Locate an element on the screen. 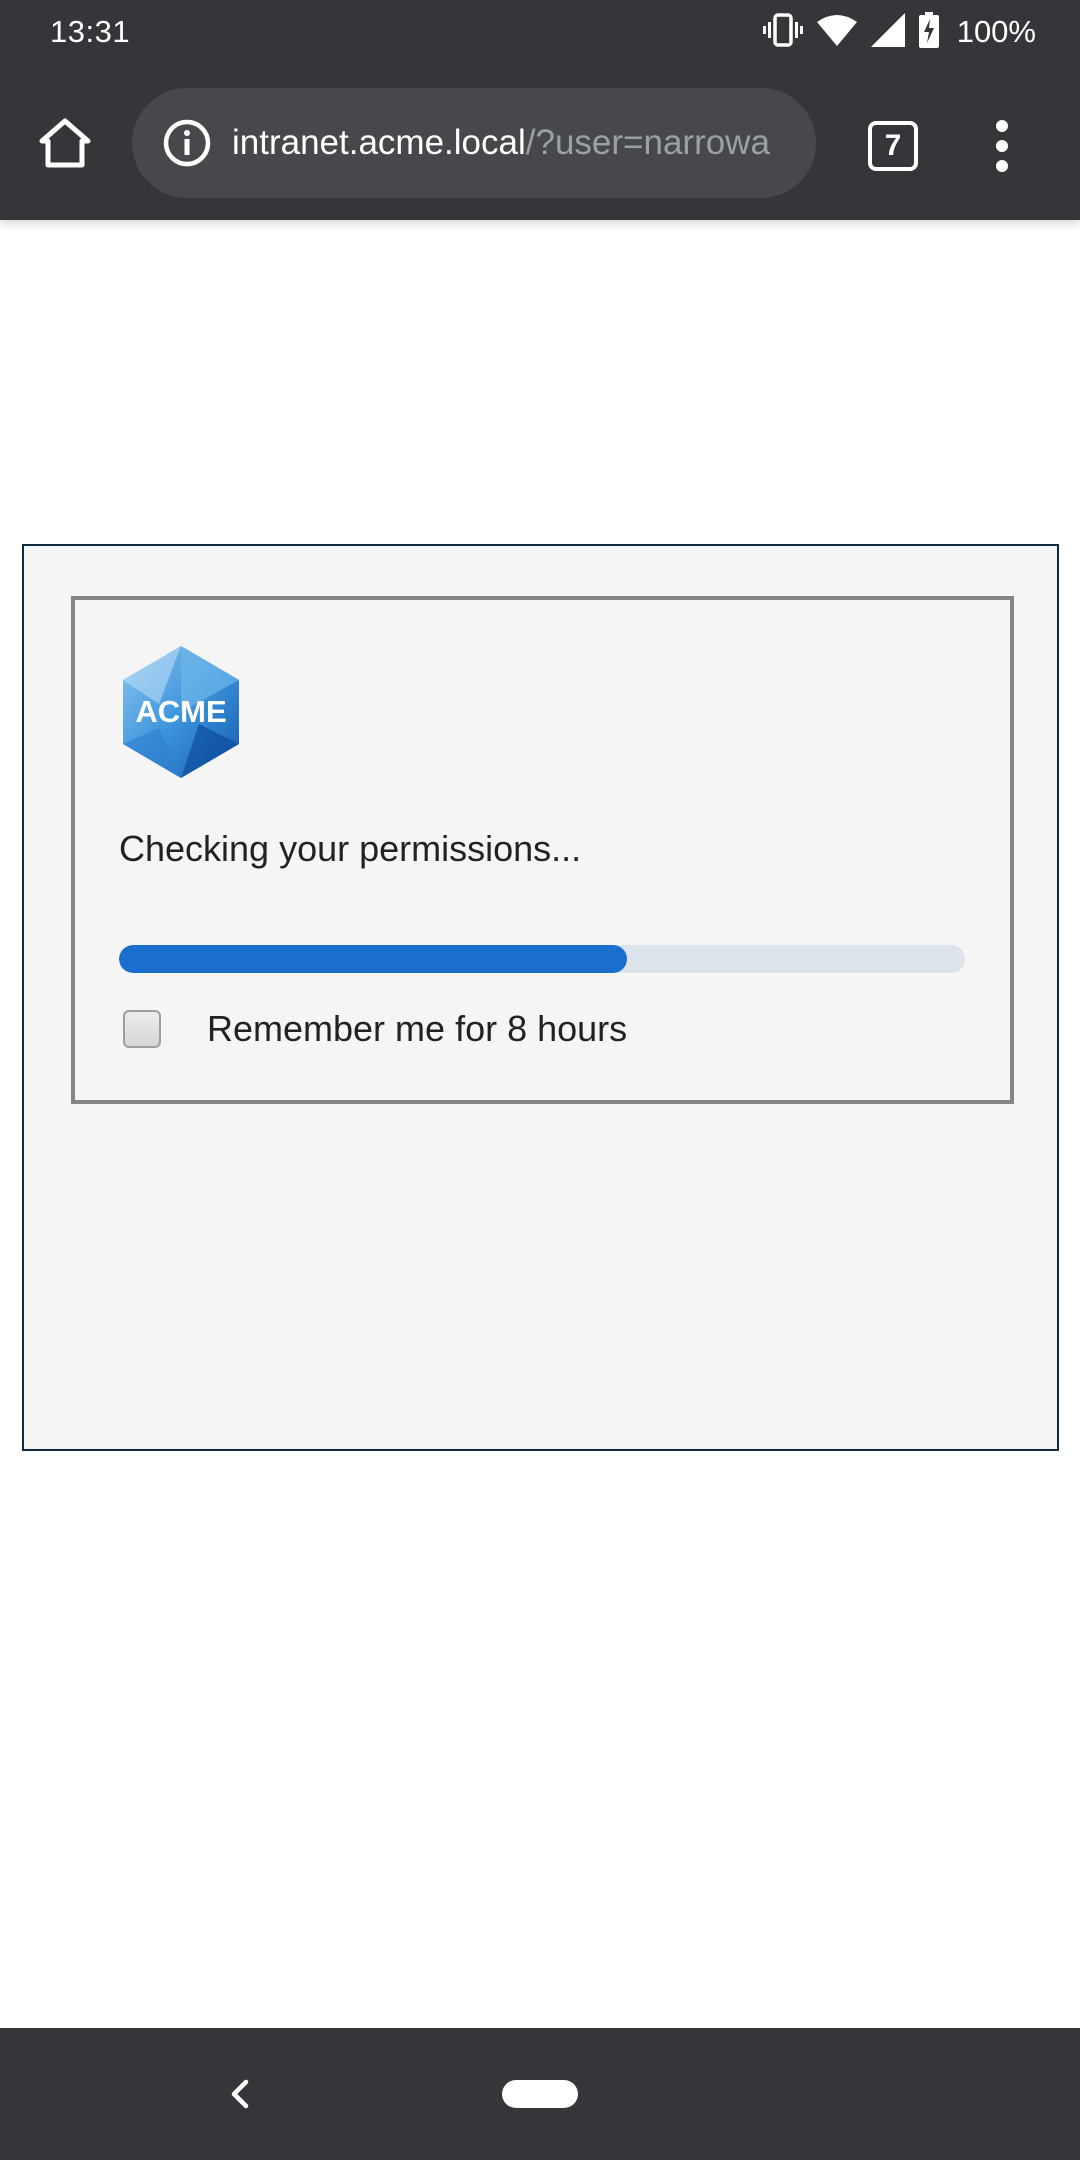  home-icon is located at coordinates (65, 145).